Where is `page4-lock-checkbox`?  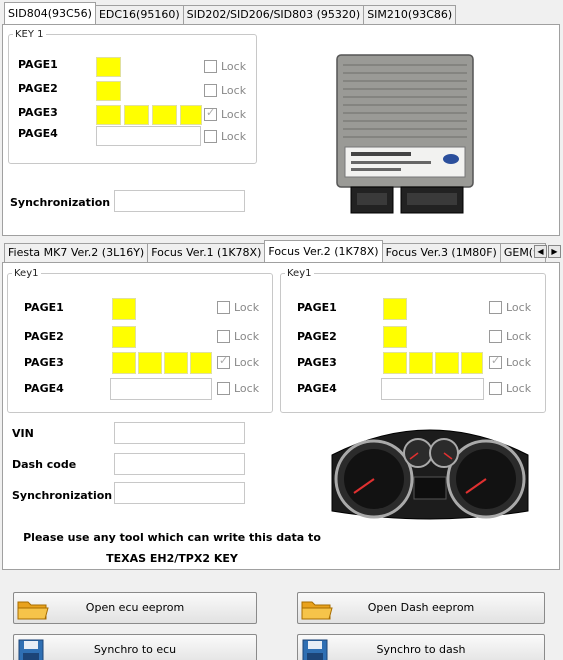
page4-lock-checkbox is located at coordinates (210, 136).